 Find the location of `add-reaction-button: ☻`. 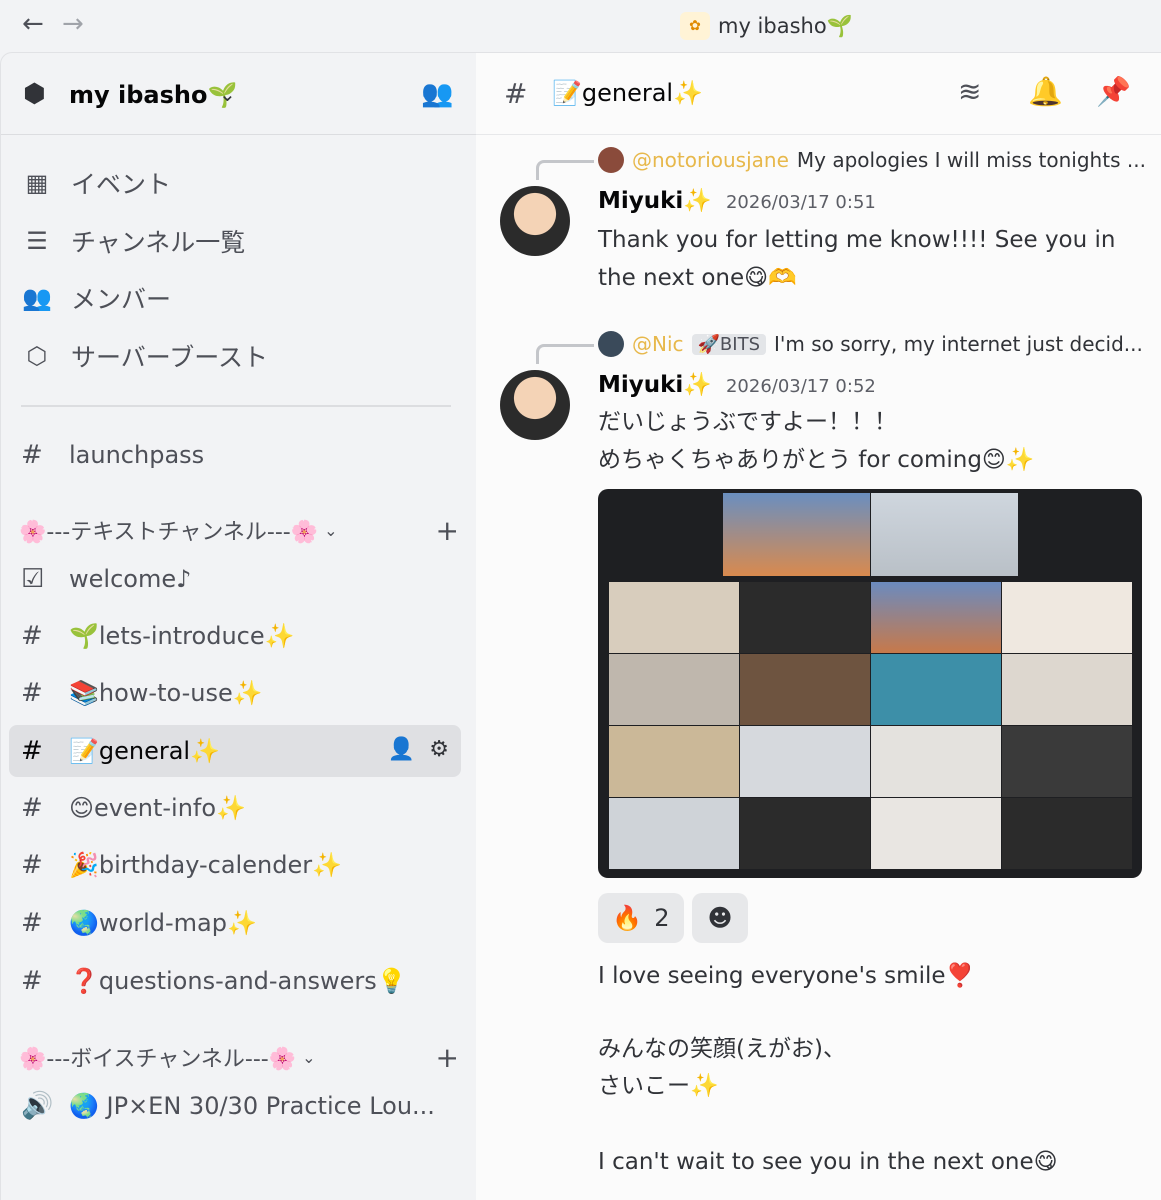

add-reaction-button: ☻ is located at coordinates (720, 918).